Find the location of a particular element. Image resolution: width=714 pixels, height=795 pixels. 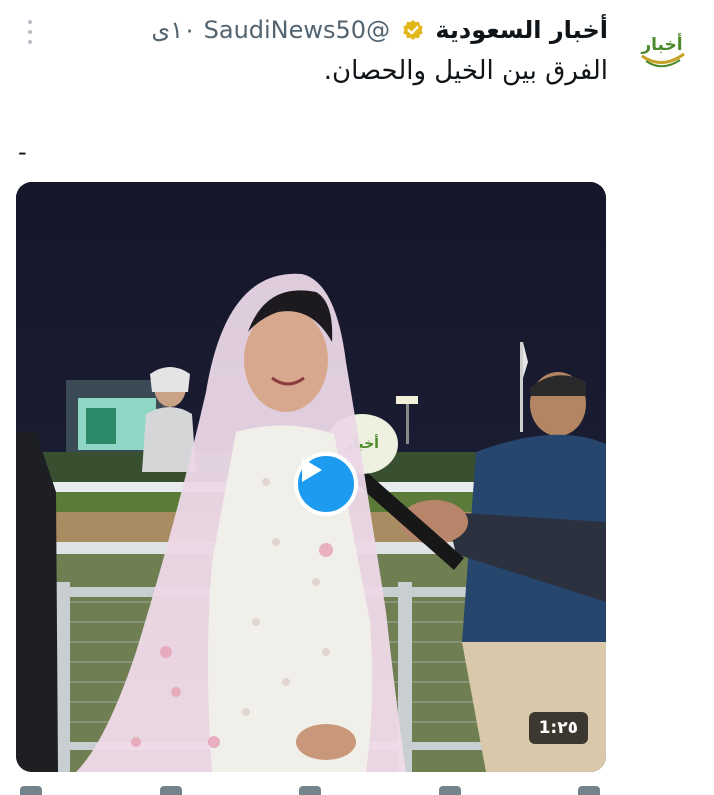

retweet-icon is located at coordinates (170, 790).